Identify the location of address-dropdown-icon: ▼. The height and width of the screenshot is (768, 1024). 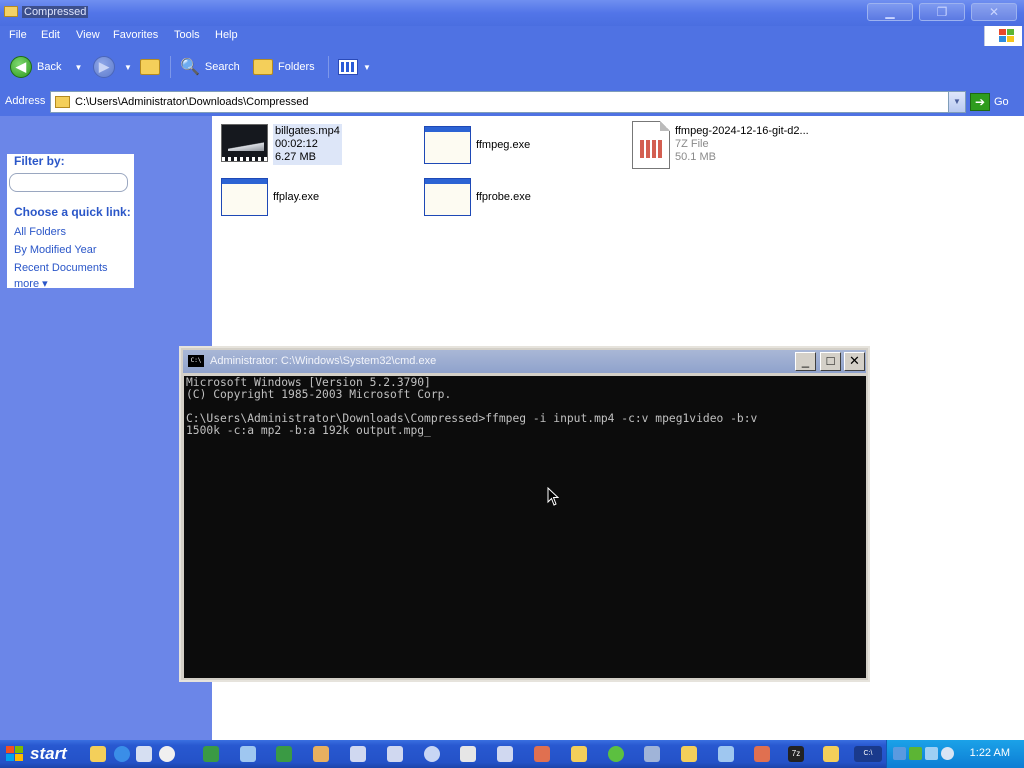
(956, 102).